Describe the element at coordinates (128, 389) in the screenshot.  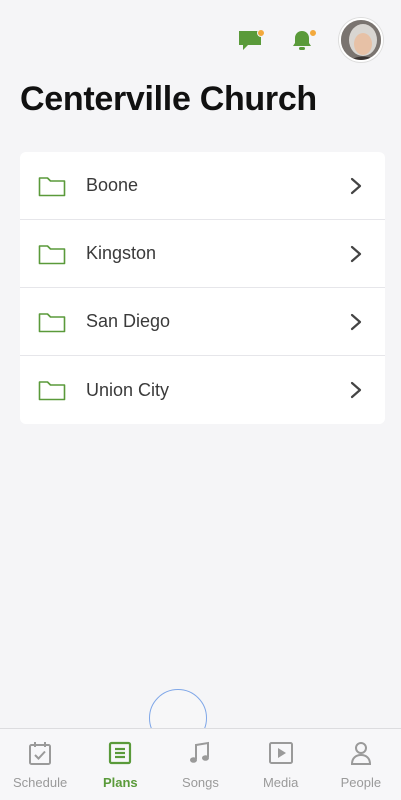
I see `folder-label: Union City` at that location.